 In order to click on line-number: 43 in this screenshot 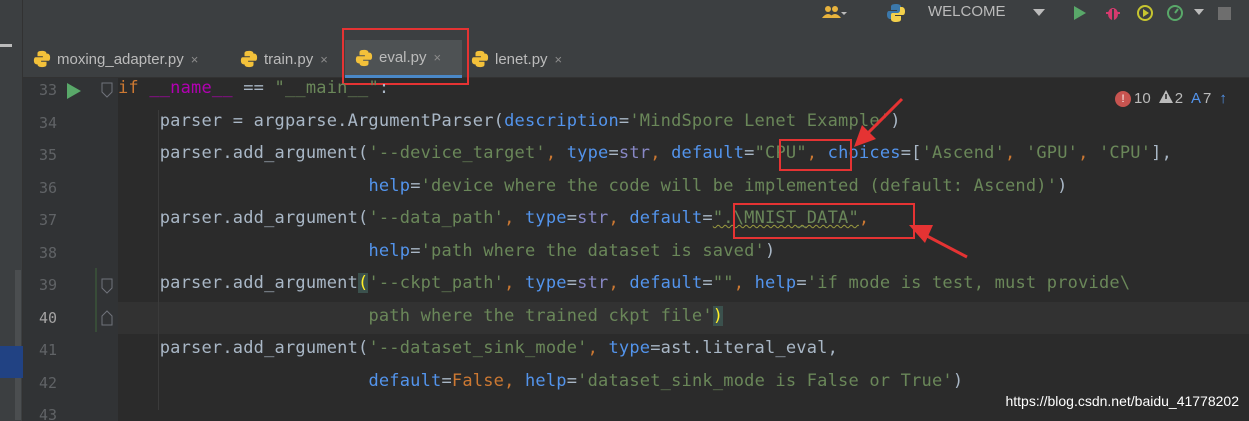, I will do `click(41, 413)`.